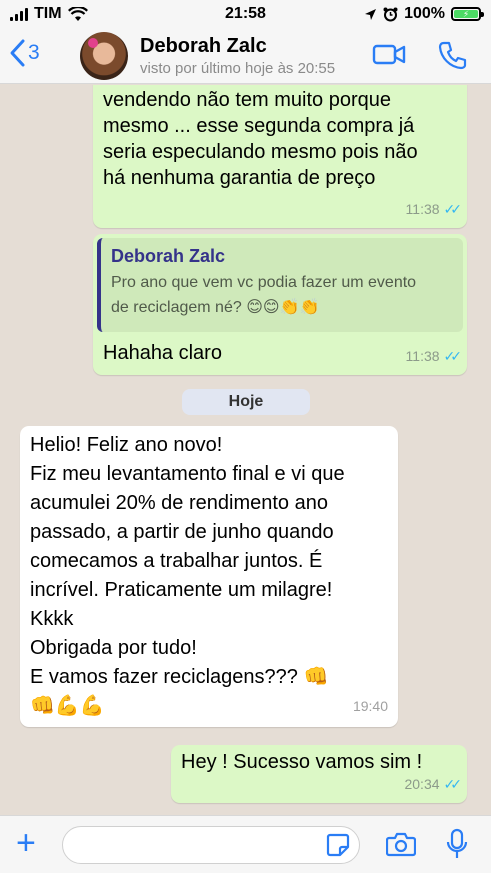 The width and height of the screenshot is (491, 873). What do you see at coordinates (162, 353) in the screenshot?
I see `message-text: Hahaha claro` at bounding box center [162, 353].